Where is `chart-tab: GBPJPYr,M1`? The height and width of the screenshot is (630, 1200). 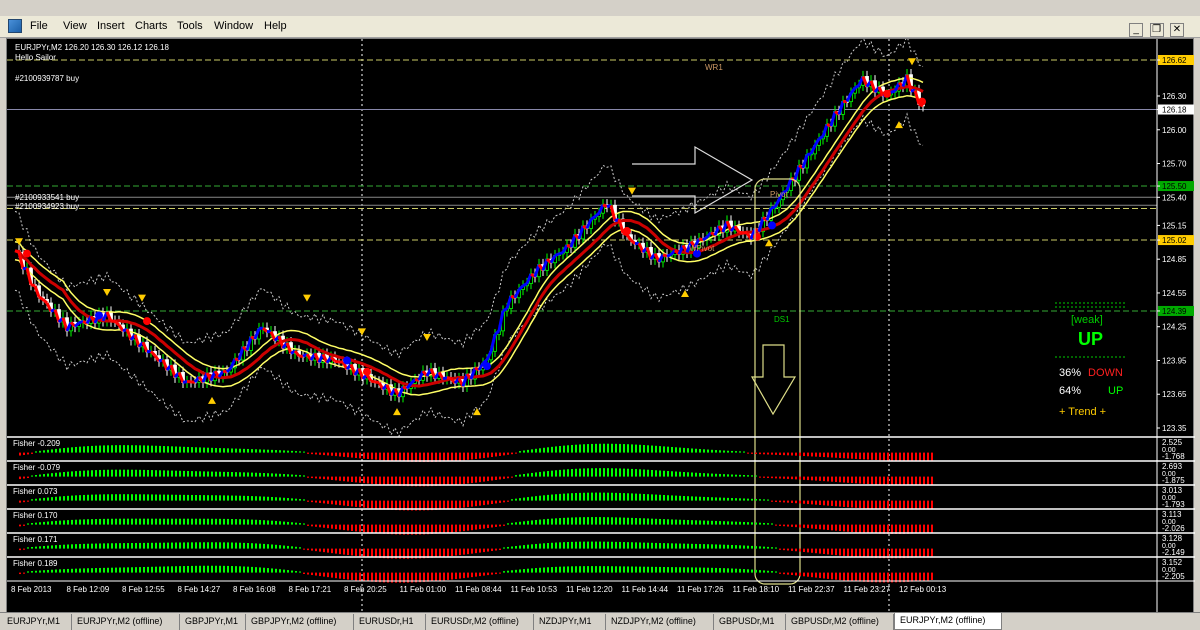 chart-tab: GBPJPYr,M1 is located at coordinates (213, 622).